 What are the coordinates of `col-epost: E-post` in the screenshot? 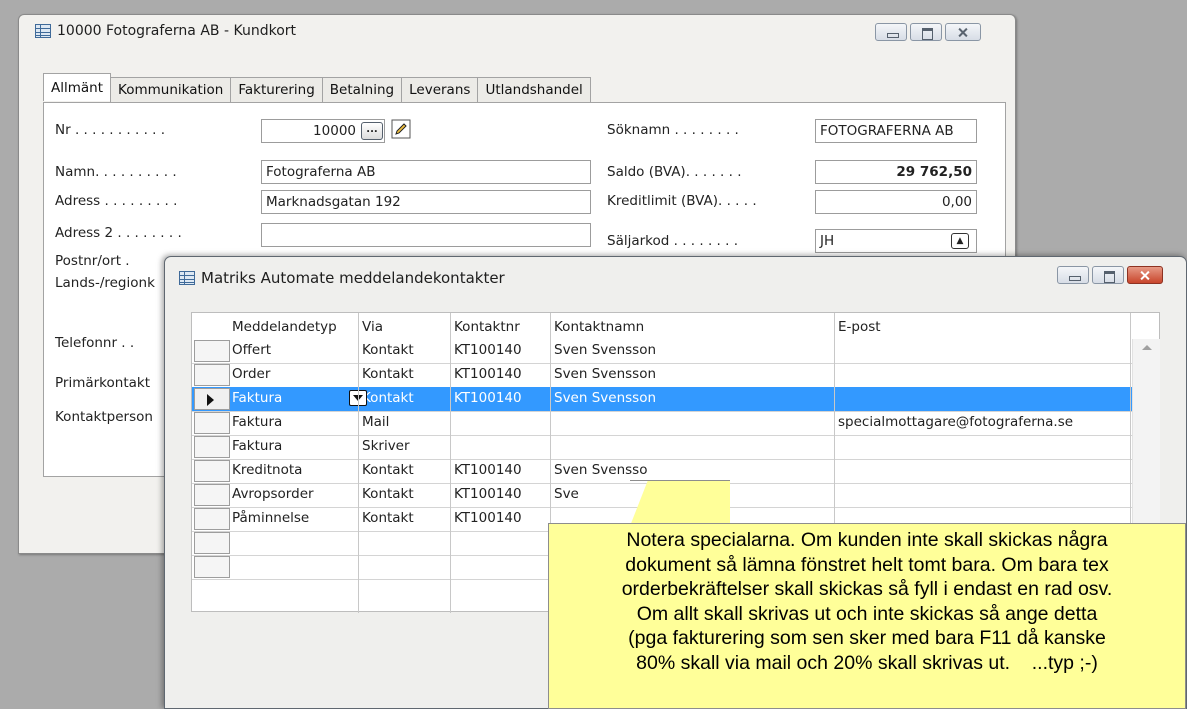 It's located at (859, 327).